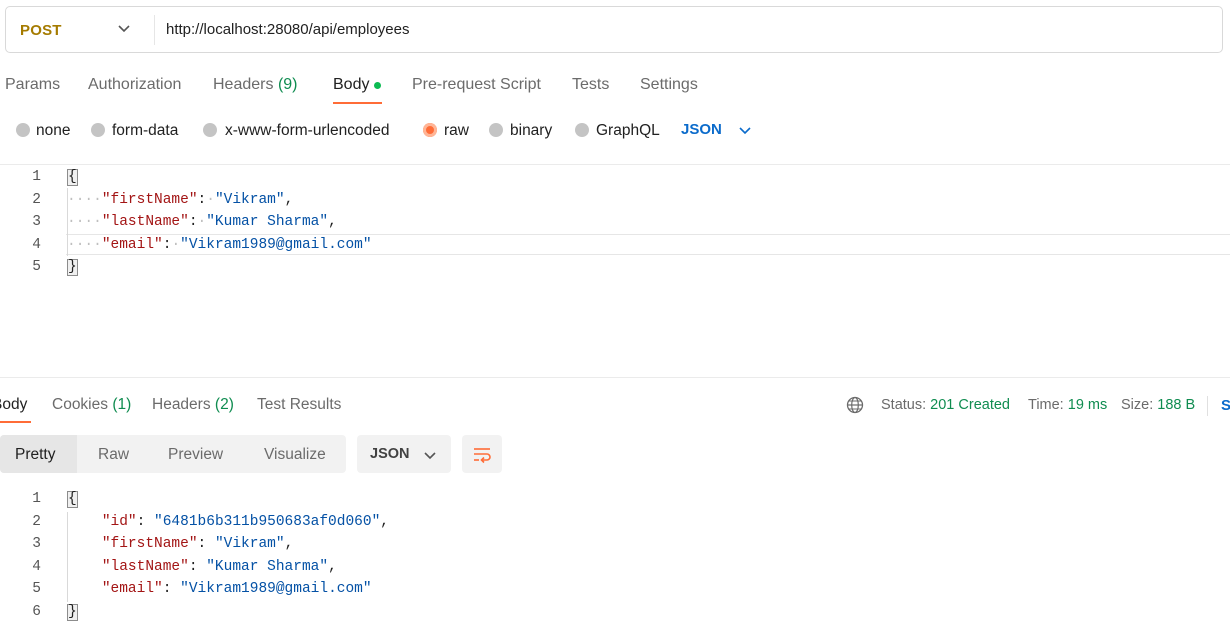 The image size is (1230, 631). I want to click on radio-label-binary: binary, so click(531, 131).